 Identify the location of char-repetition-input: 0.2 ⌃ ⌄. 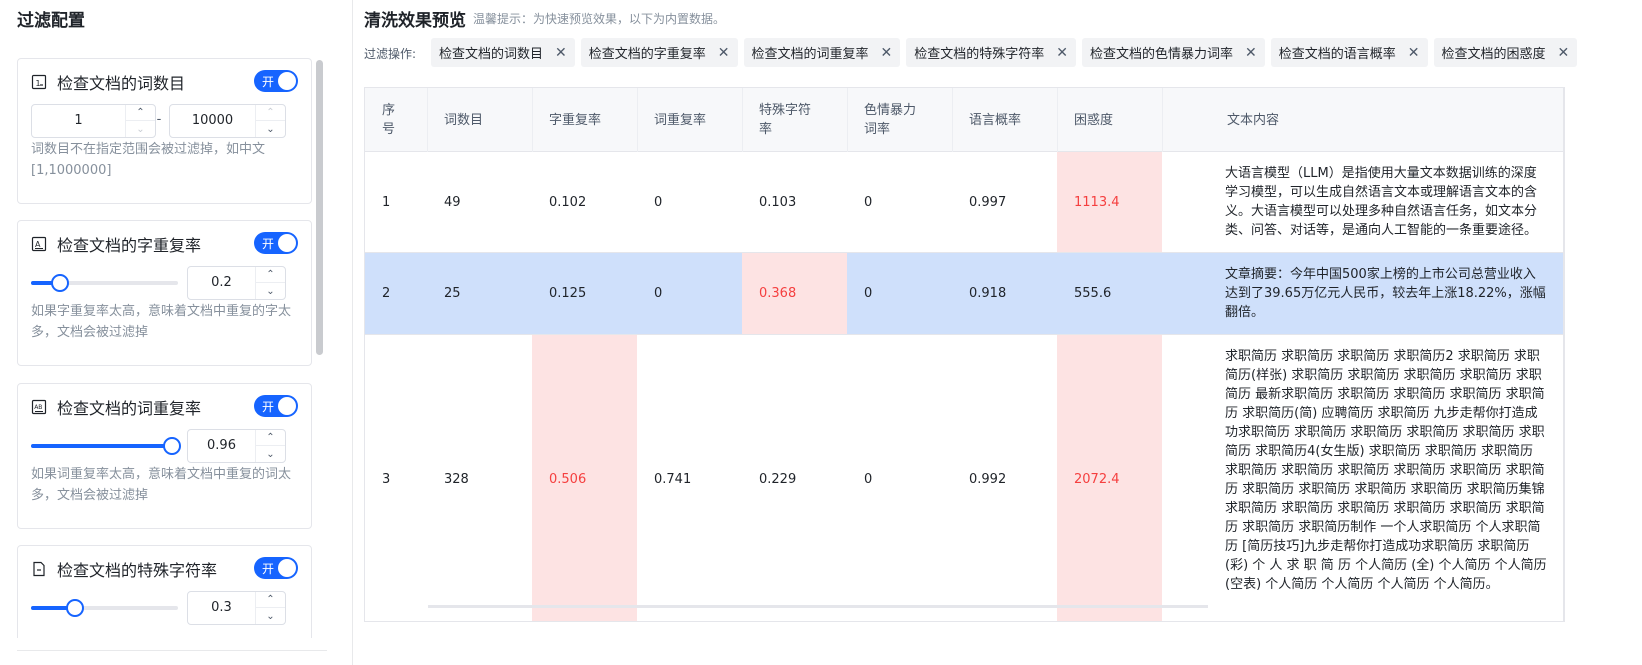
(236, 283).